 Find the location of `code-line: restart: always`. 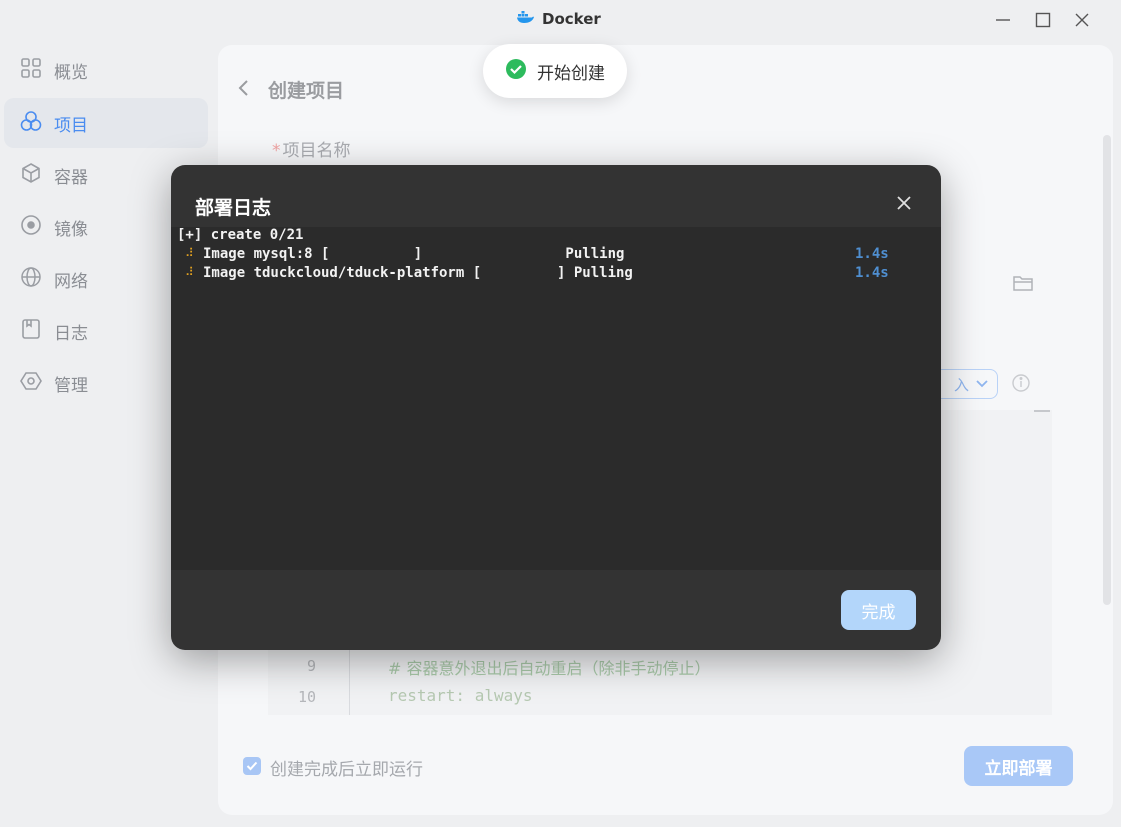

code-line: restart: always is located at coordinates (460, 695).